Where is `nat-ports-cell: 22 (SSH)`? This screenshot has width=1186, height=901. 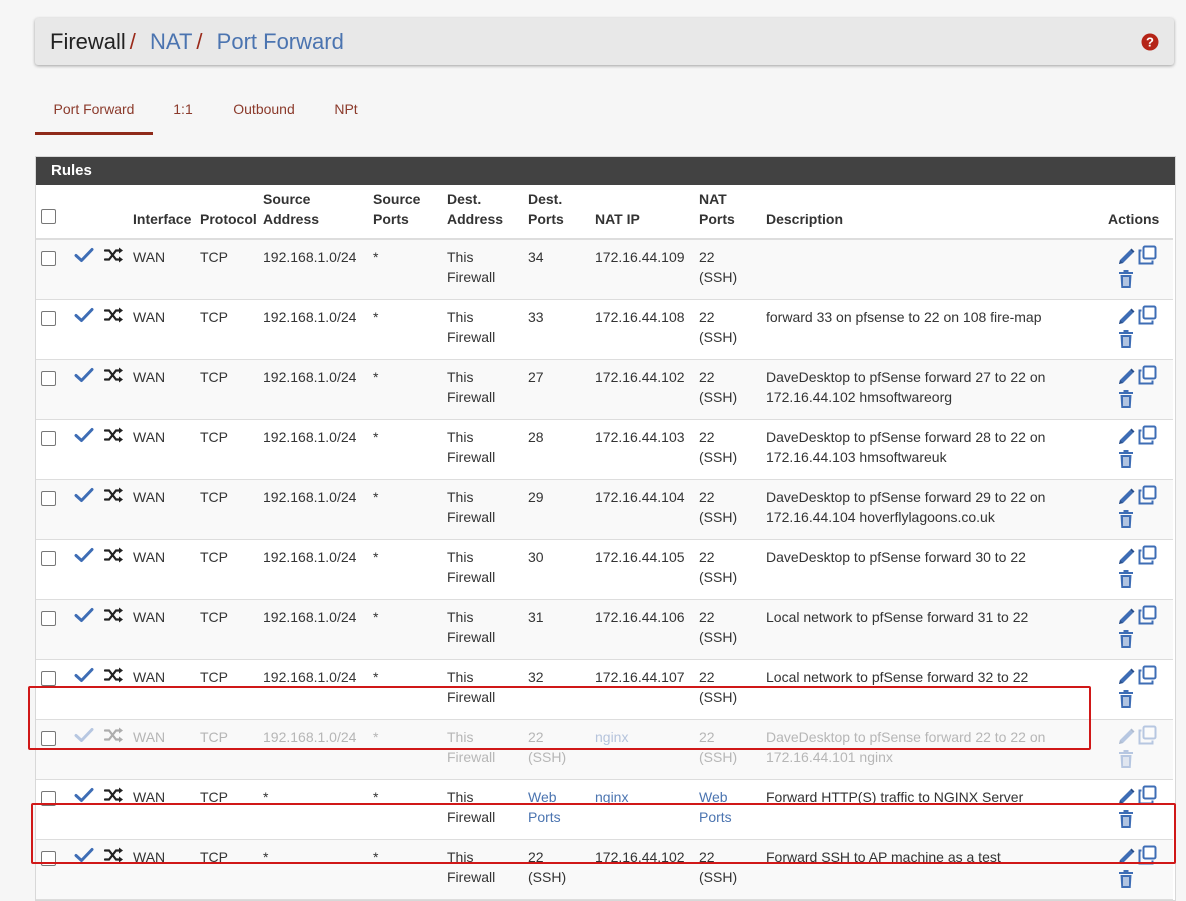
nat-ports-cell: 22 (SSH) is located at coordinates (718, 867).